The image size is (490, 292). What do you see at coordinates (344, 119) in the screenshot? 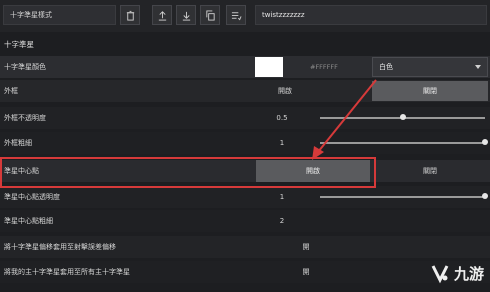
I see `annotation-arrow` at bounding box center [344, 119].